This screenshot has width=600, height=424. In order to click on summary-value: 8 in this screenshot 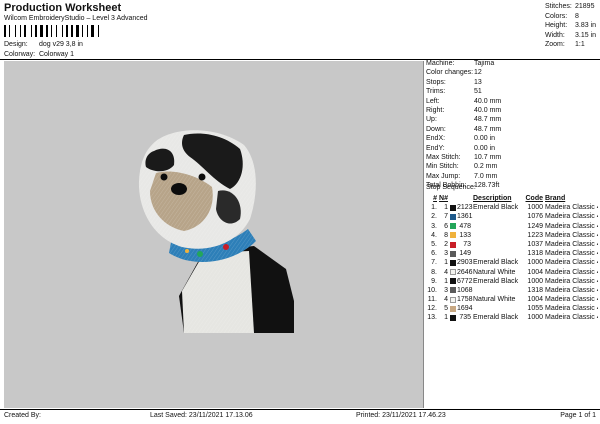, I will do `click(577, 16)`.